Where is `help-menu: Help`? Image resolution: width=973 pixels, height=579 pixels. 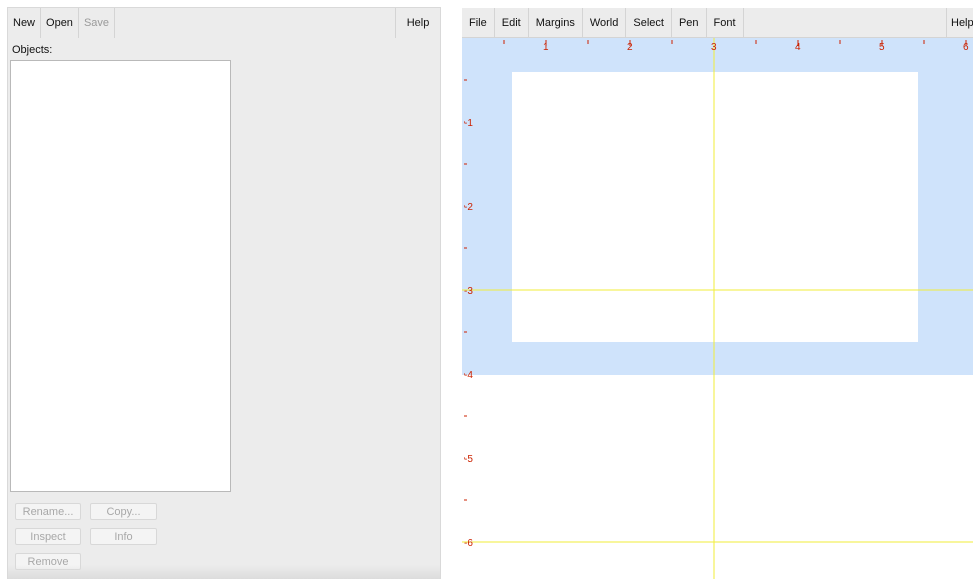
help-menu: Help is located at coordinates (959, 22).